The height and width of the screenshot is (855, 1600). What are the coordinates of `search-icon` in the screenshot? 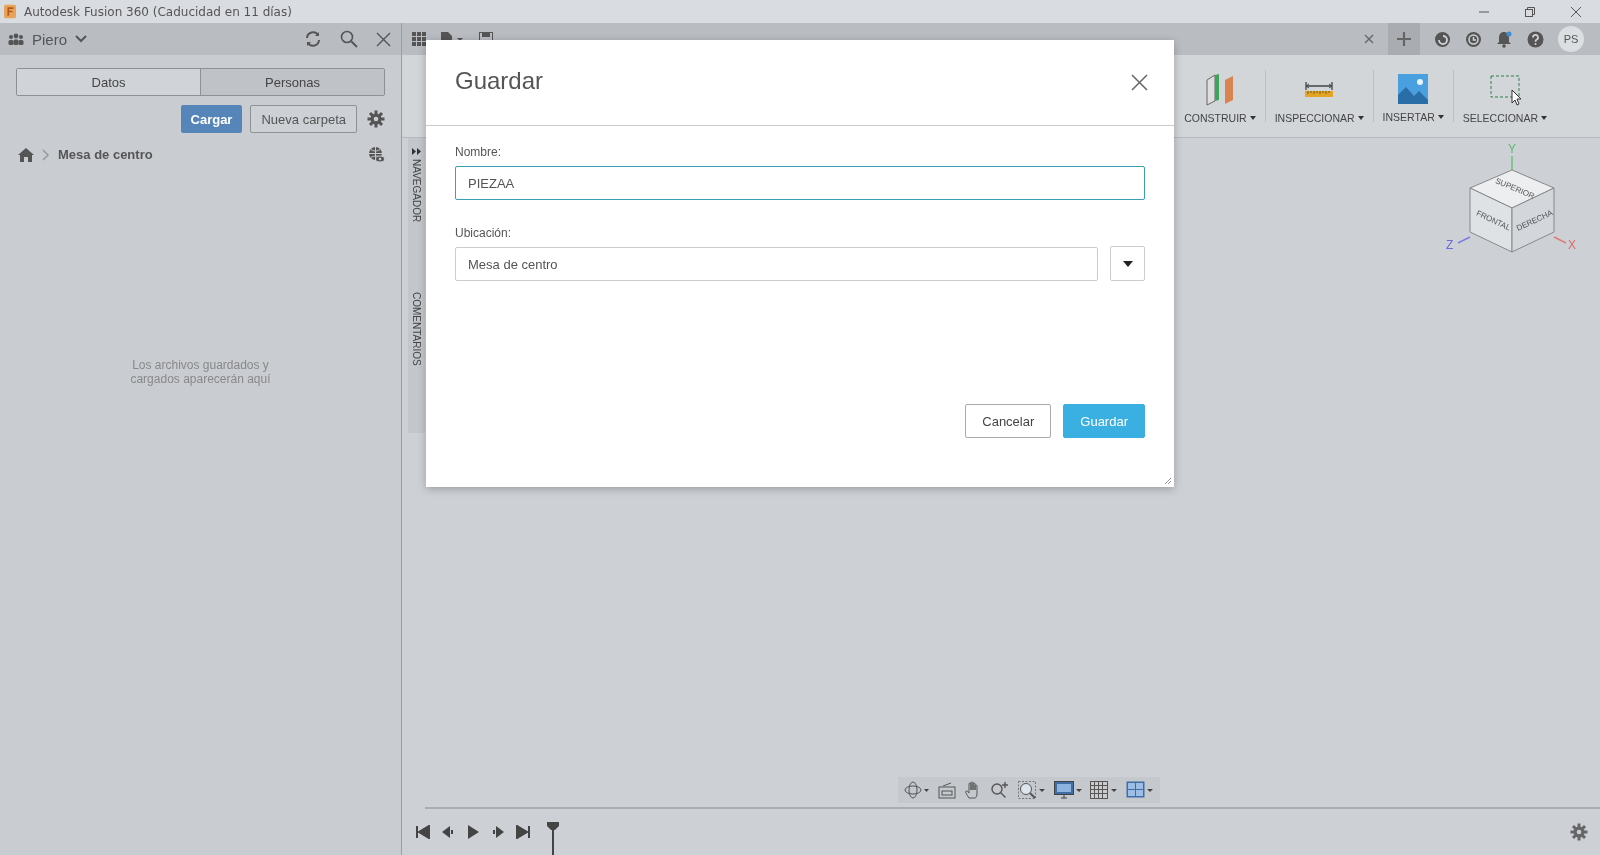 It's located at (349, 39).